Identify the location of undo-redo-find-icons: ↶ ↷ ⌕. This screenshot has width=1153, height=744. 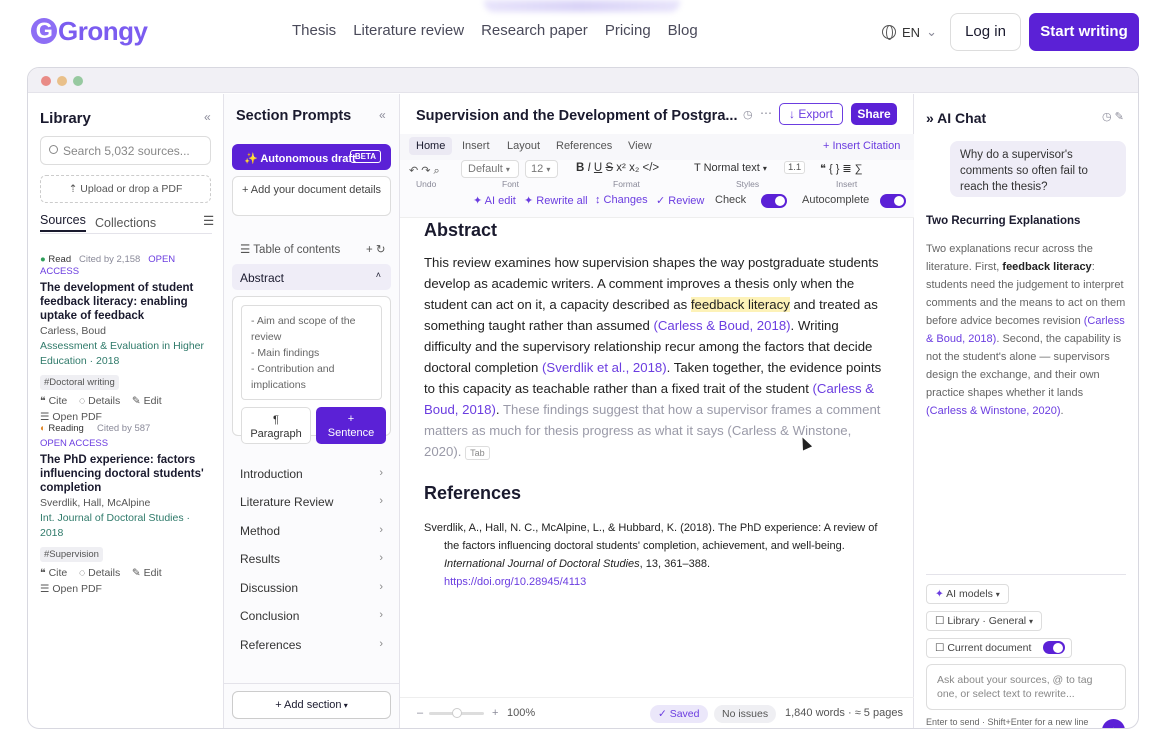
(424, 171).